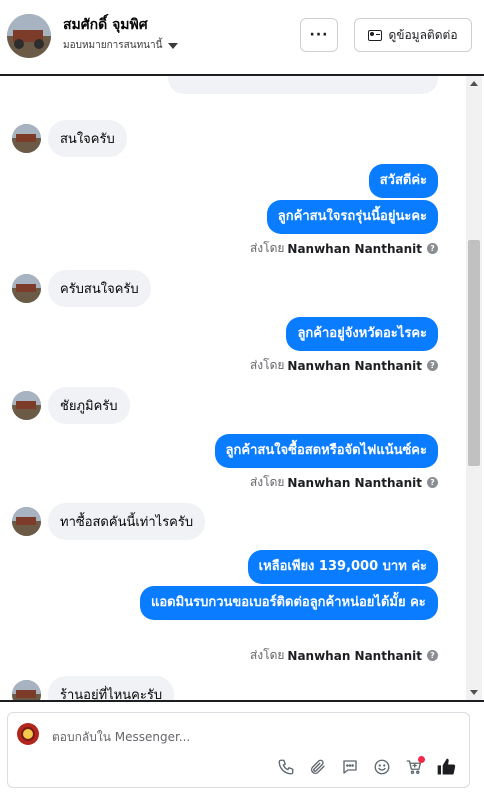 This screenshot has width=484, height=794. I want to click on incoming-message: ชัยภูมิครับ, so click(71, 405).